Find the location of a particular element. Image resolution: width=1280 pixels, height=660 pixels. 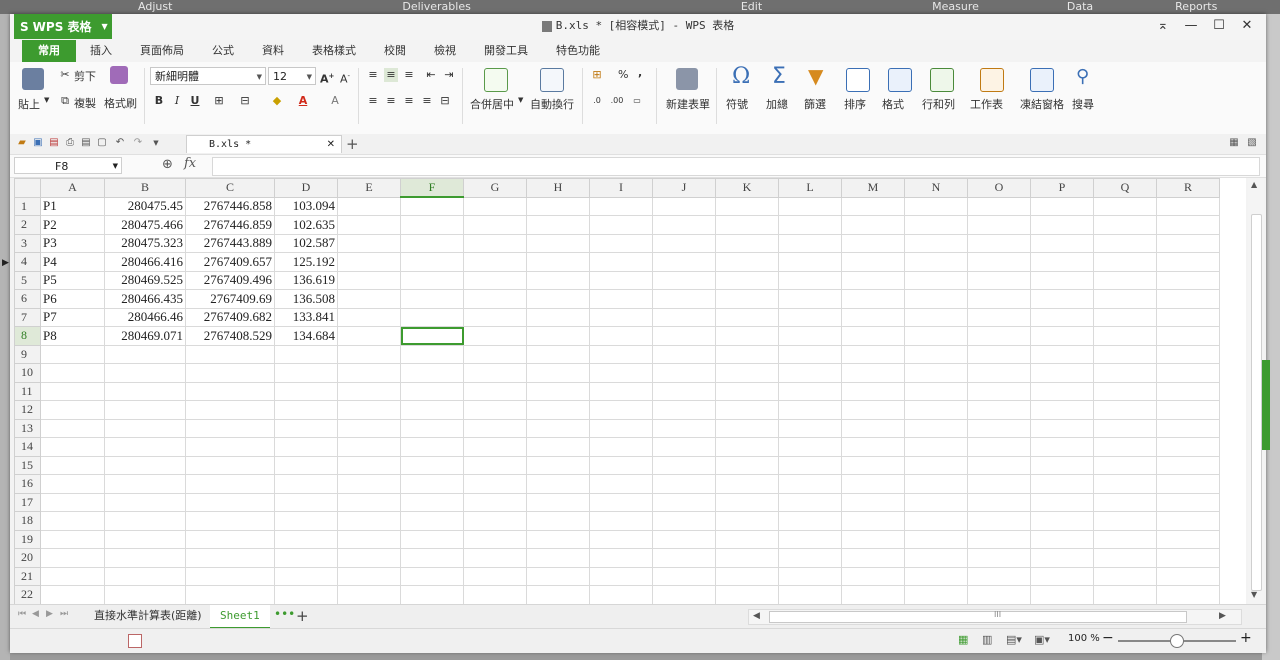

cell-e5 is located at coordinates (369, 280).